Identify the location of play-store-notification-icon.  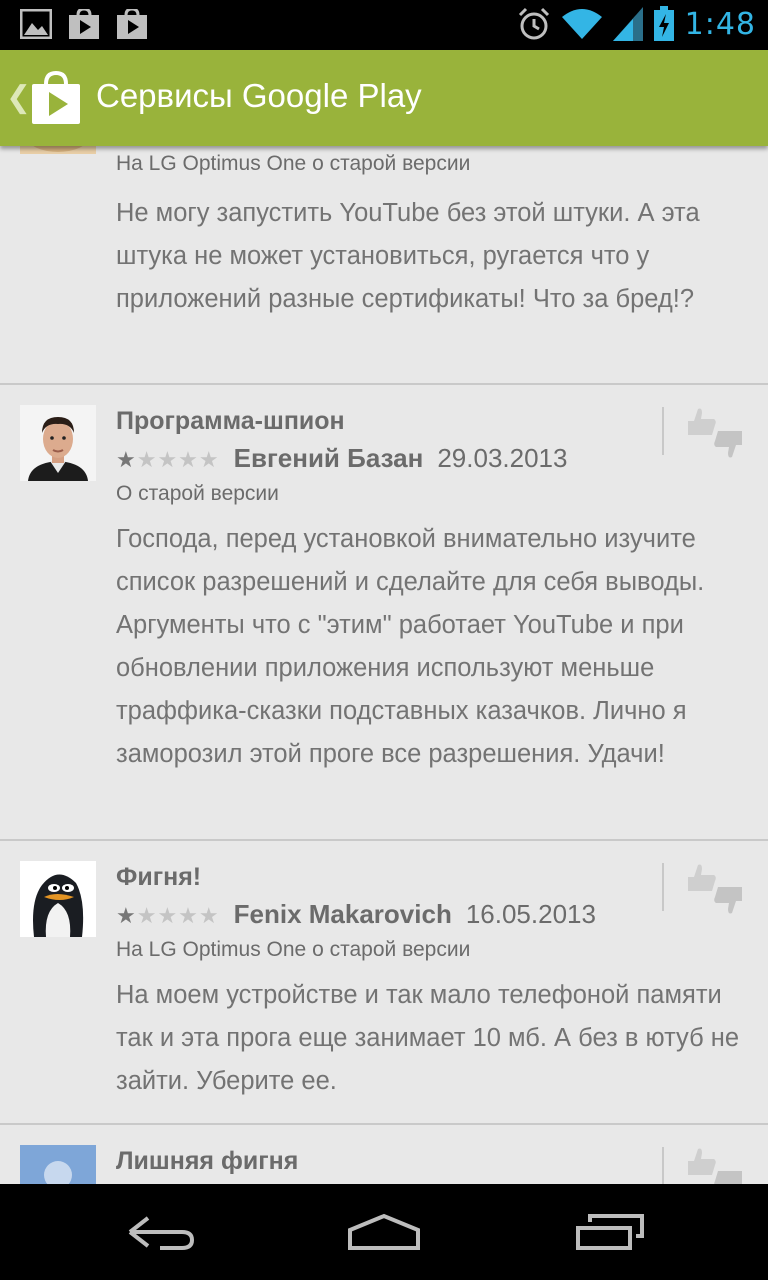
(84, 24).